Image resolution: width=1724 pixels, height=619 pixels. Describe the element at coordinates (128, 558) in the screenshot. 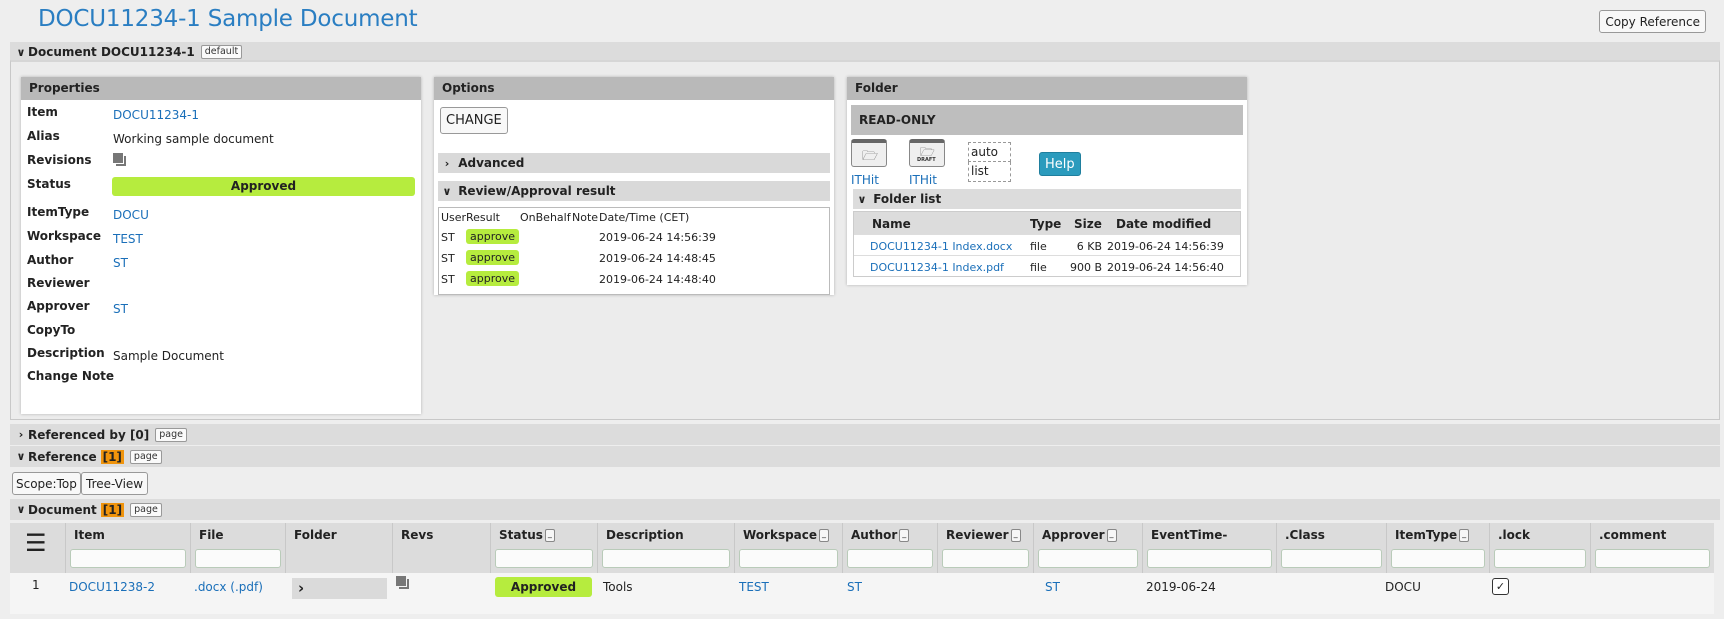

I see `filter-input-item` at that location.